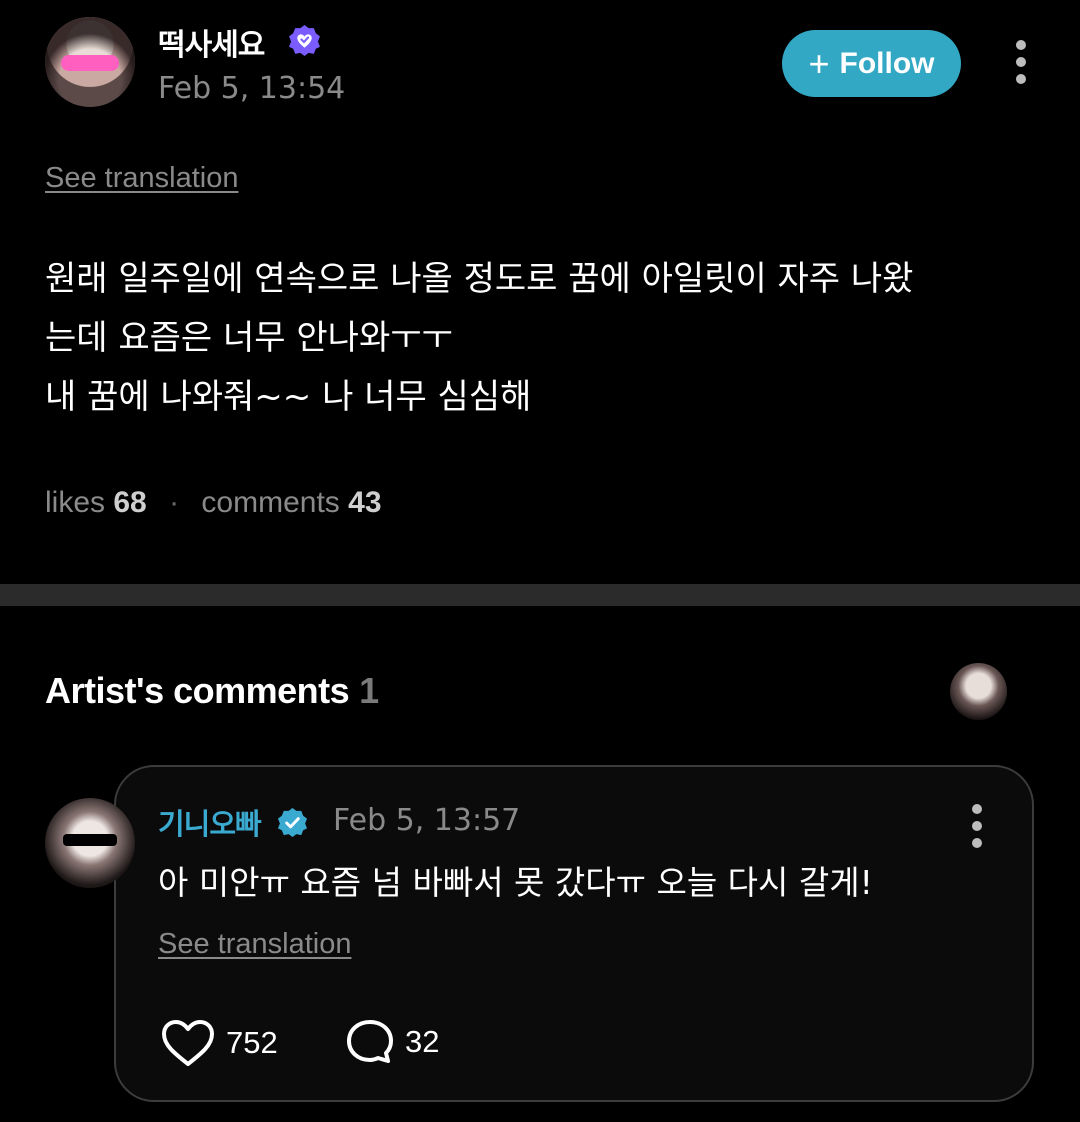 Image resolution: width=1080 pixels, height=1122 pixels. I want to click on follow-label: Follow, so click(887, 63).